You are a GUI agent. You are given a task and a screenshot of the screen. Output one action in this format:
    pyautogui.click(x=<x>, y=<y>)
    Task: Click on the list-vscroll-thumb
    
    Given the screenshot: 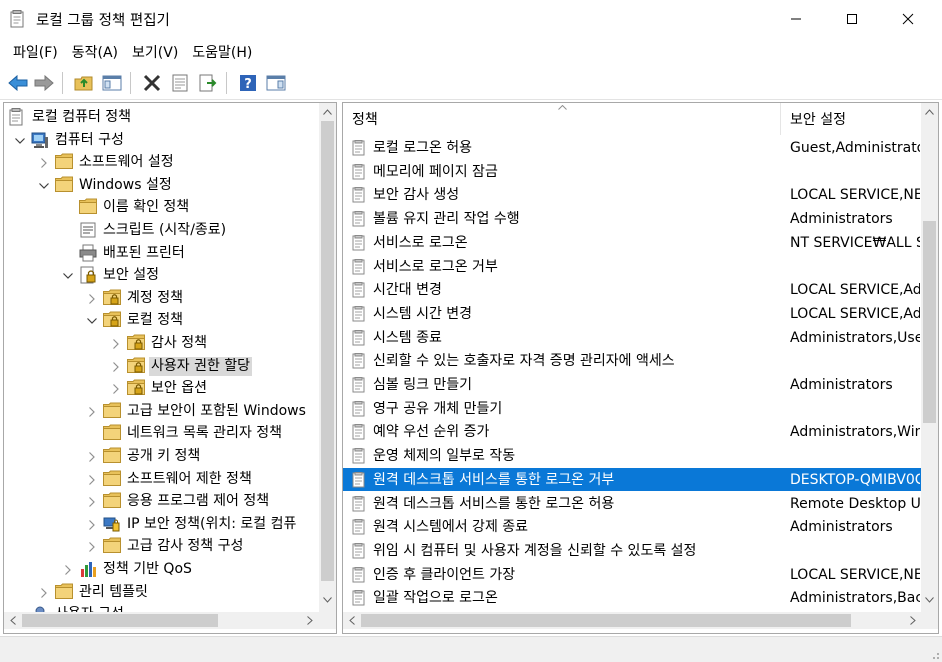 What is the action you would take?
    pyautogui.click(x=929, y=322)
    